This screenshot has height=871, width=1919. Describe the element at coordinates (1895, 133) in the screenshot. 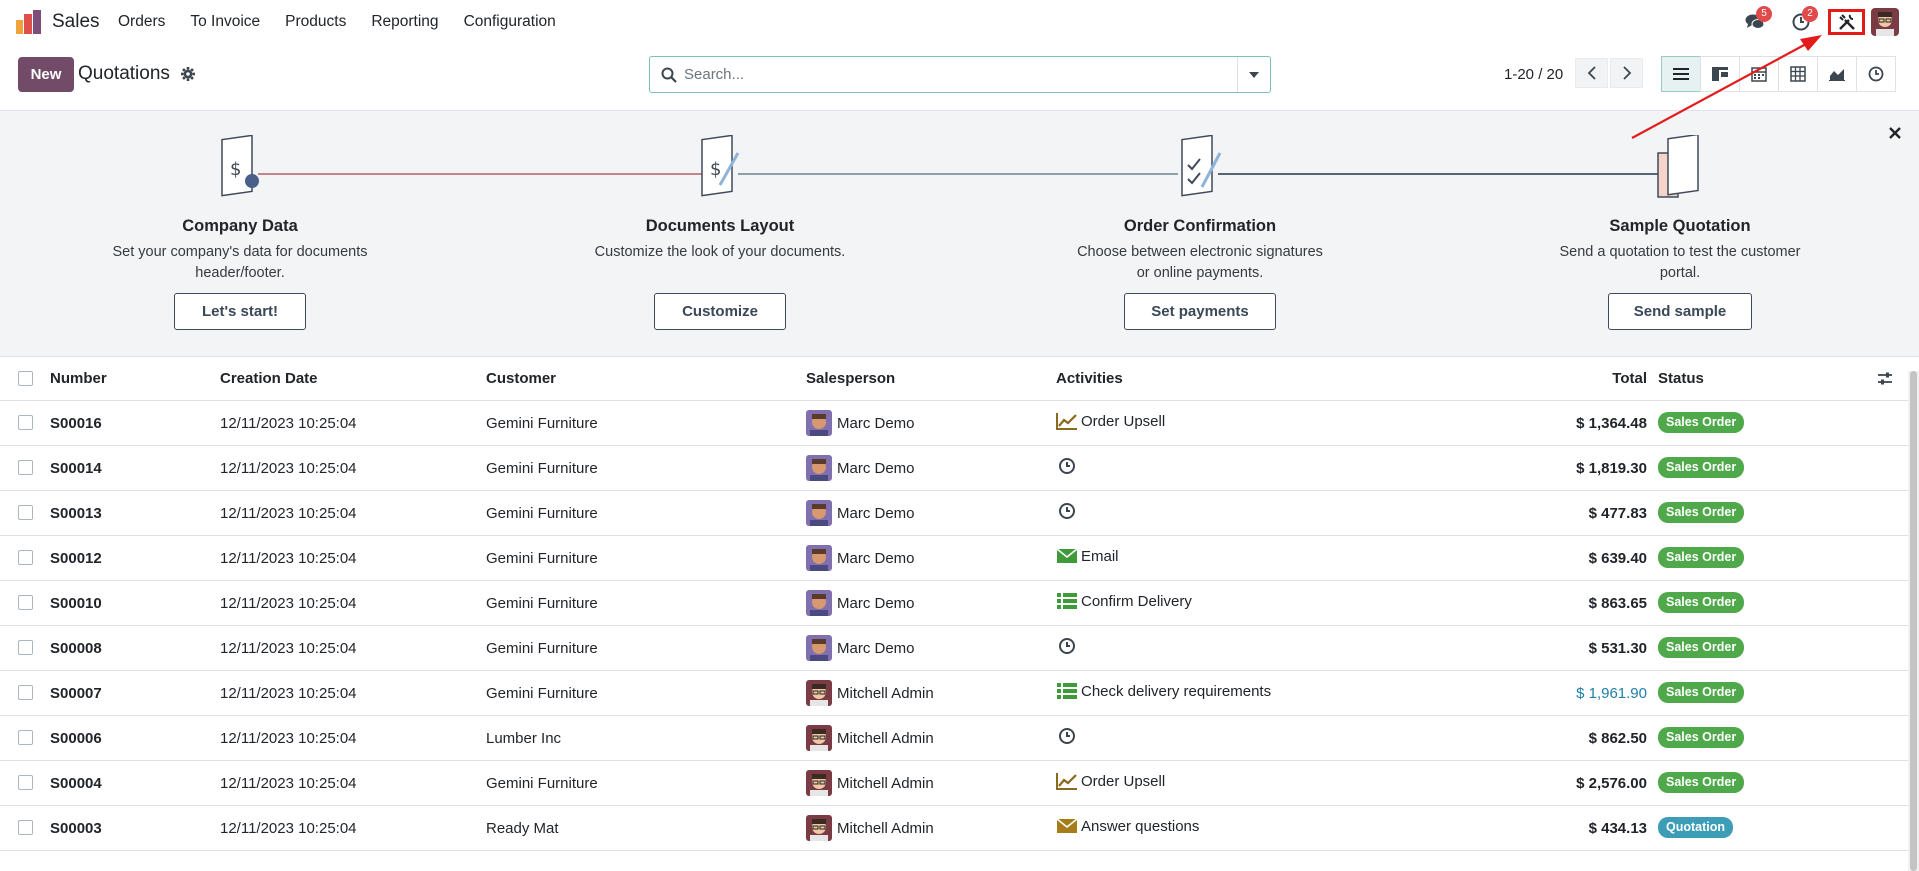

I see `close-icon` at that location.